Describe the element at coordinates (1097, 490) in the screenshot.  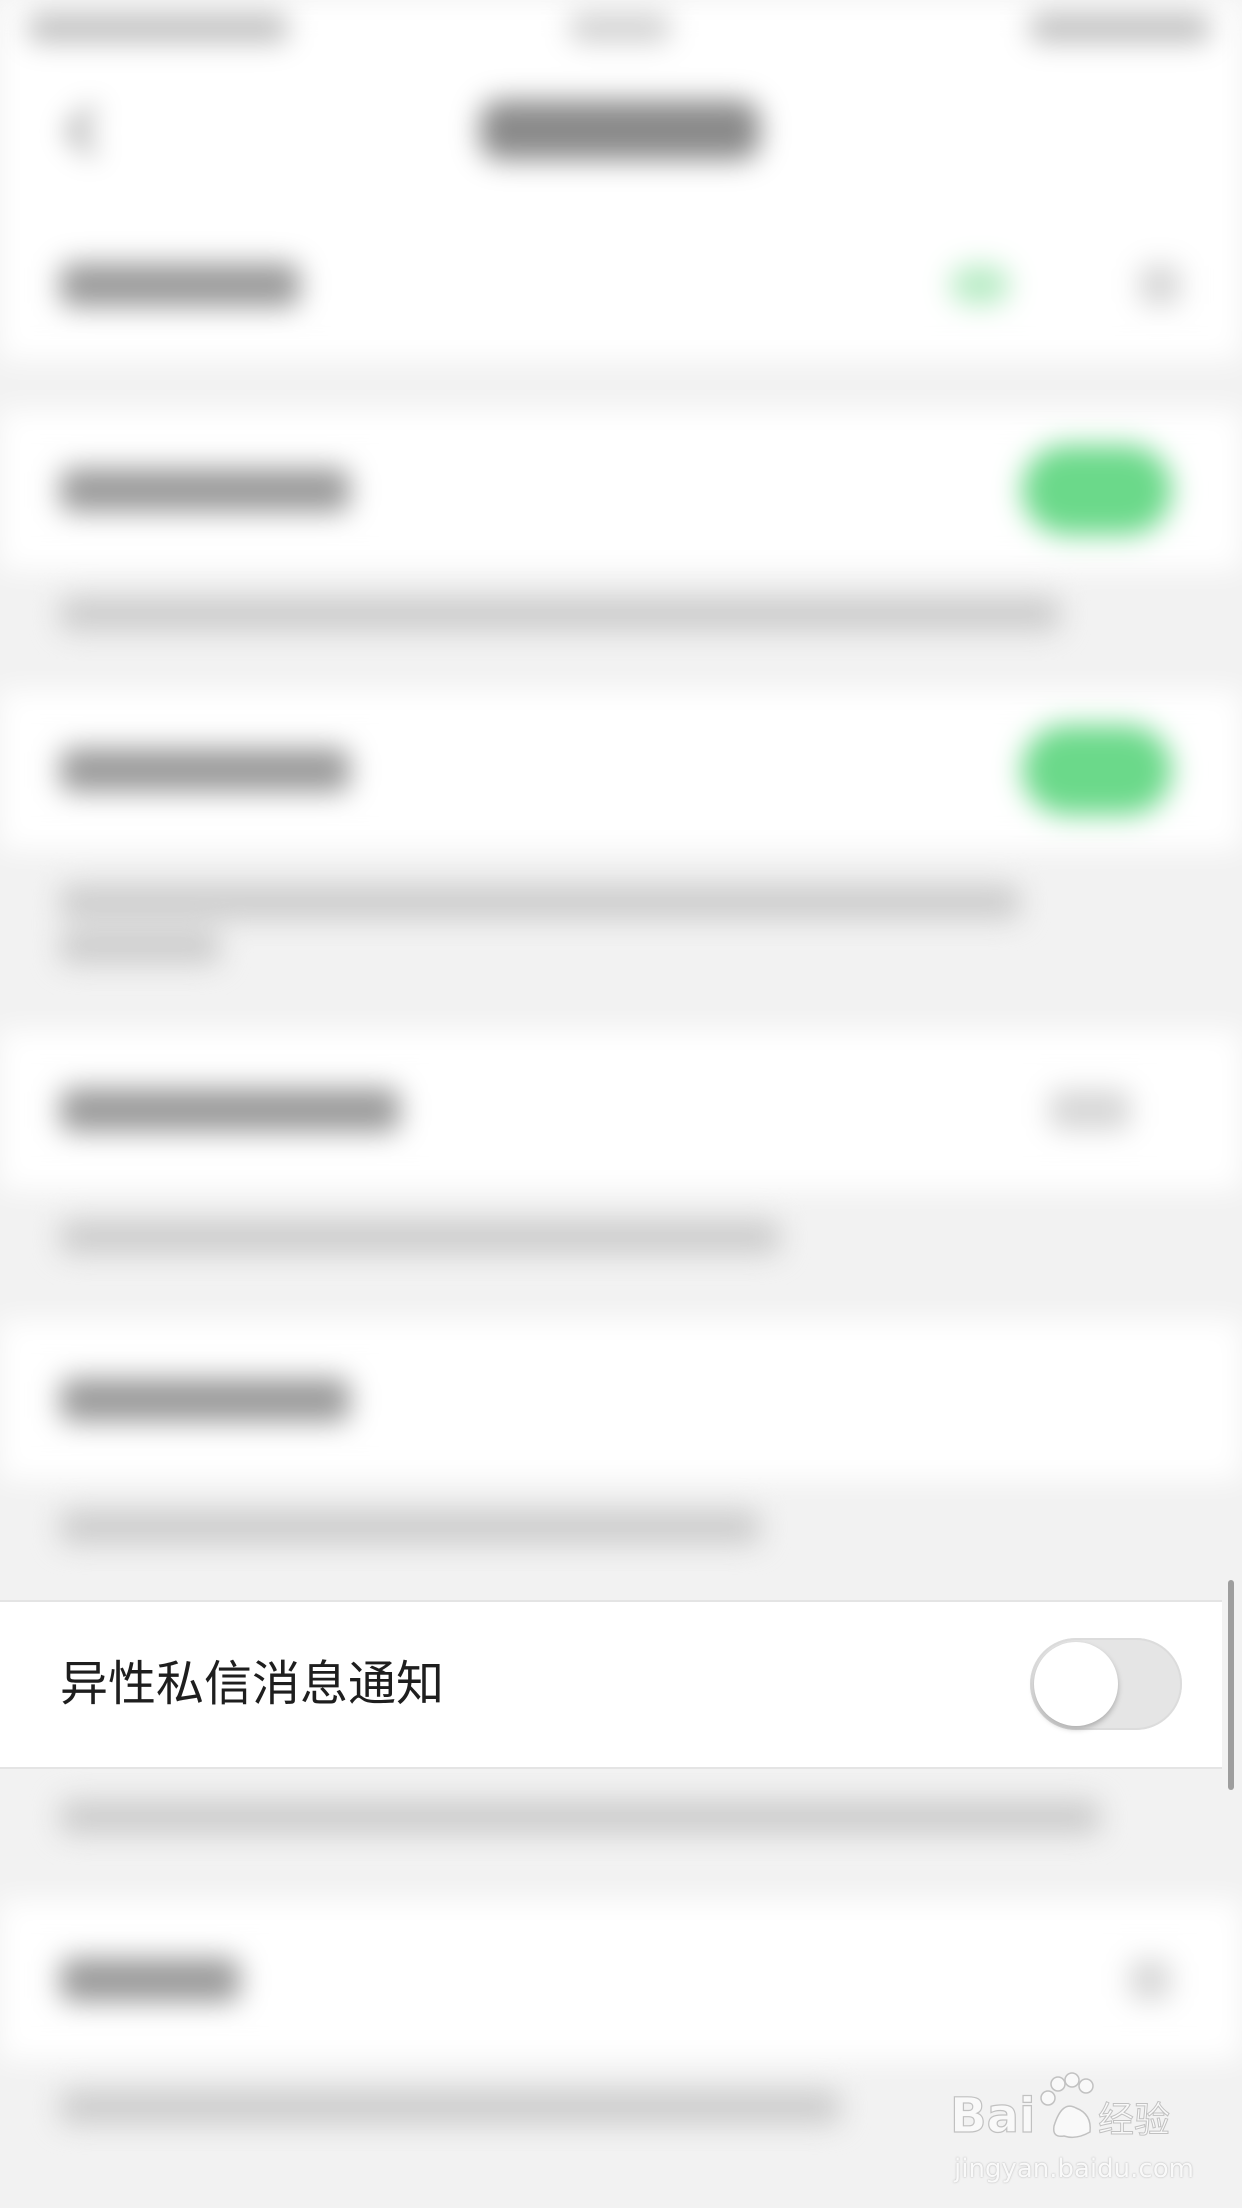
I see `setting-row-2-toggle` at that location.